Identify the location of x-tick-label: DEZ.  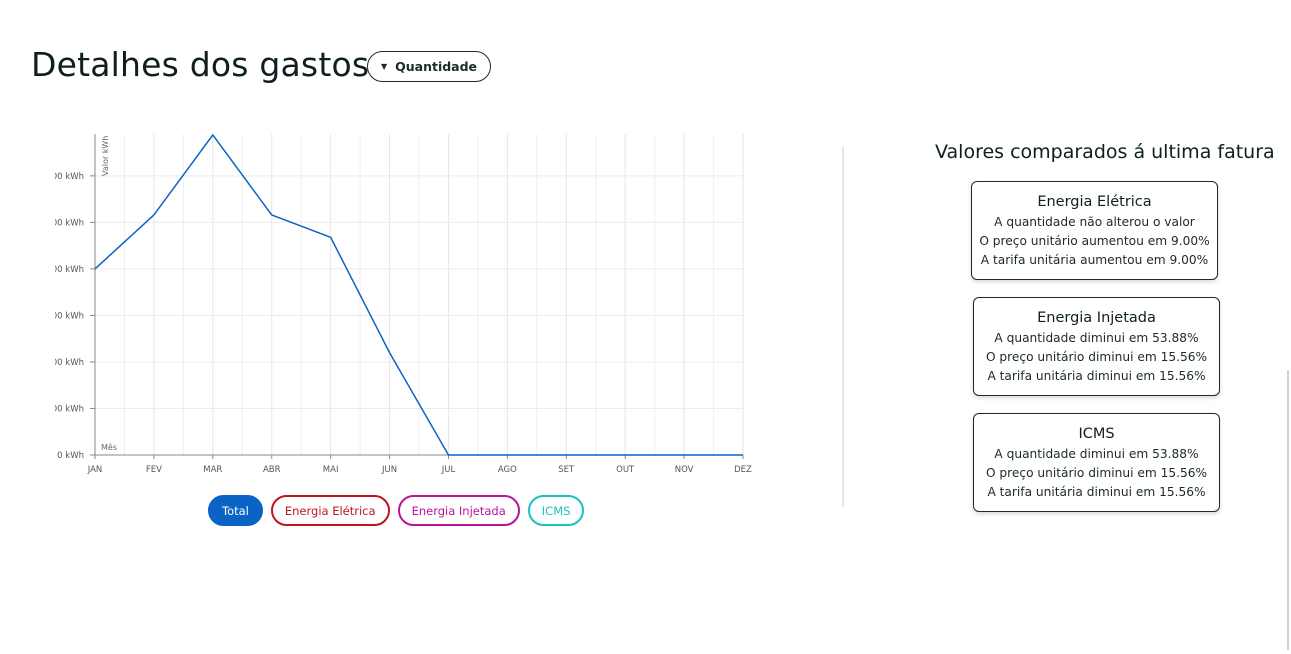
(743, 470).